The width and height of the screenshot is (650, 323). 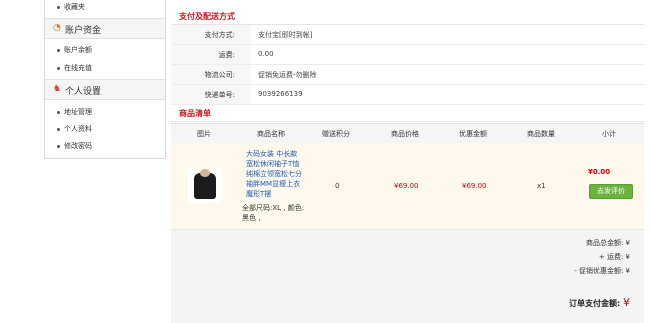 I want to click on sidebar-item-profile: 个人资料, so click(x=74, y=129).